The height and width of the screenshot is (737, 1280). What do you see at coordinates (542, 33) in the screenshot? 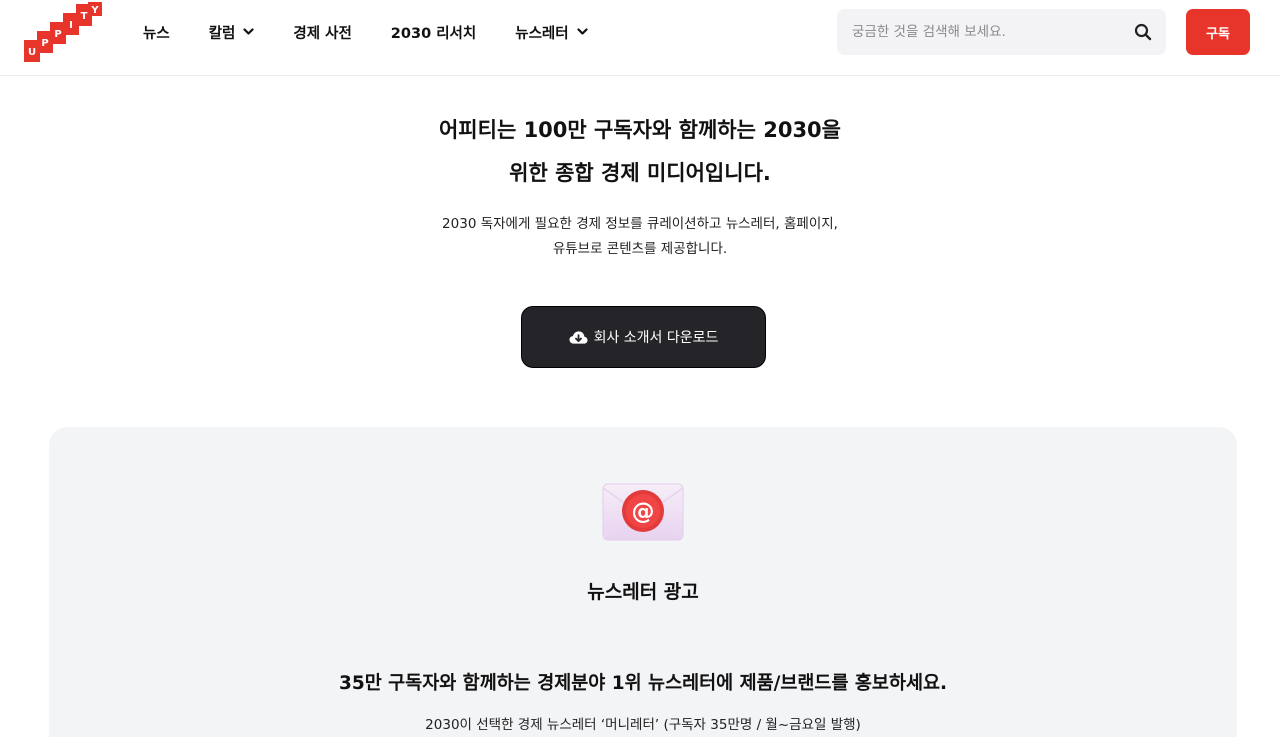
I see `nav-item-label: 뉴스레터` at bounding box center [542, 33].